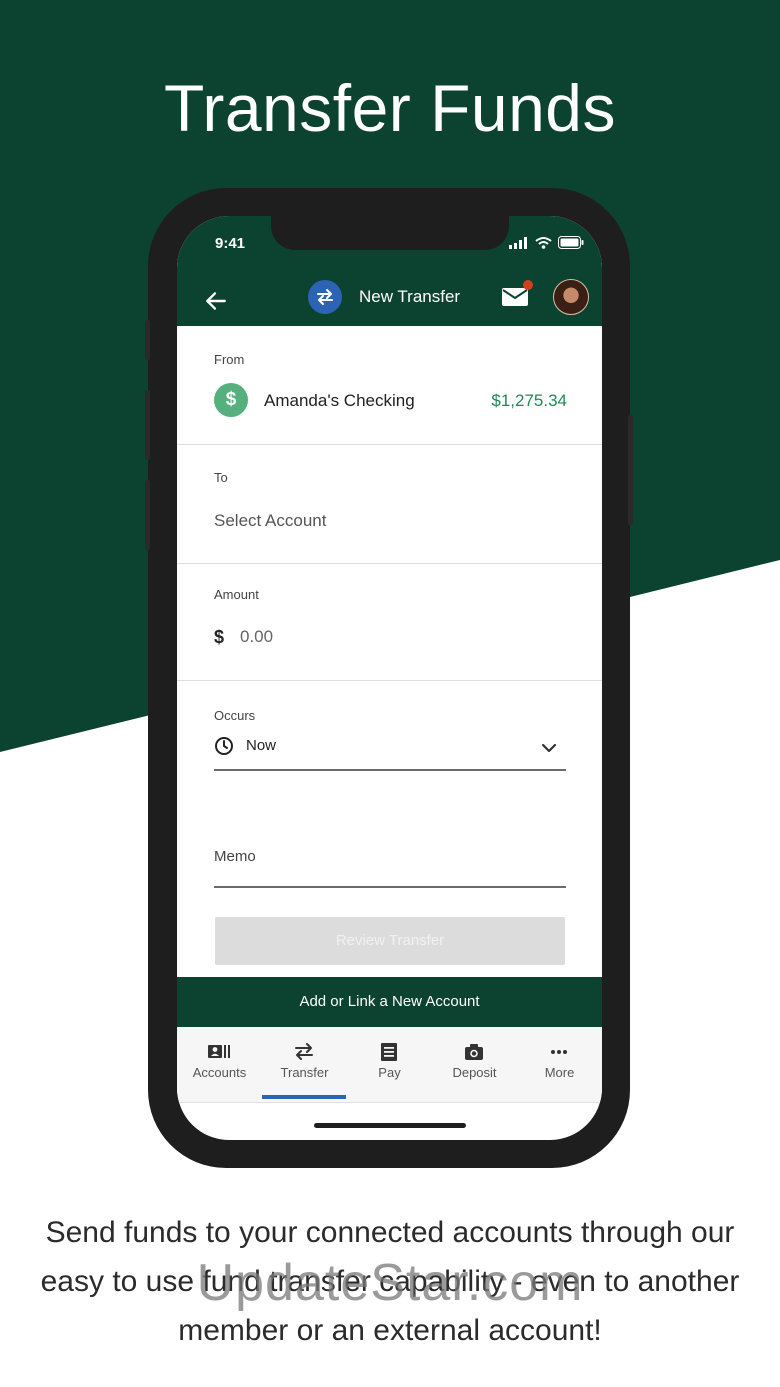  What do you see at coordinates (390, 233) in the screenshot?
I see `phone-notch` at bounding box center [390, 233].